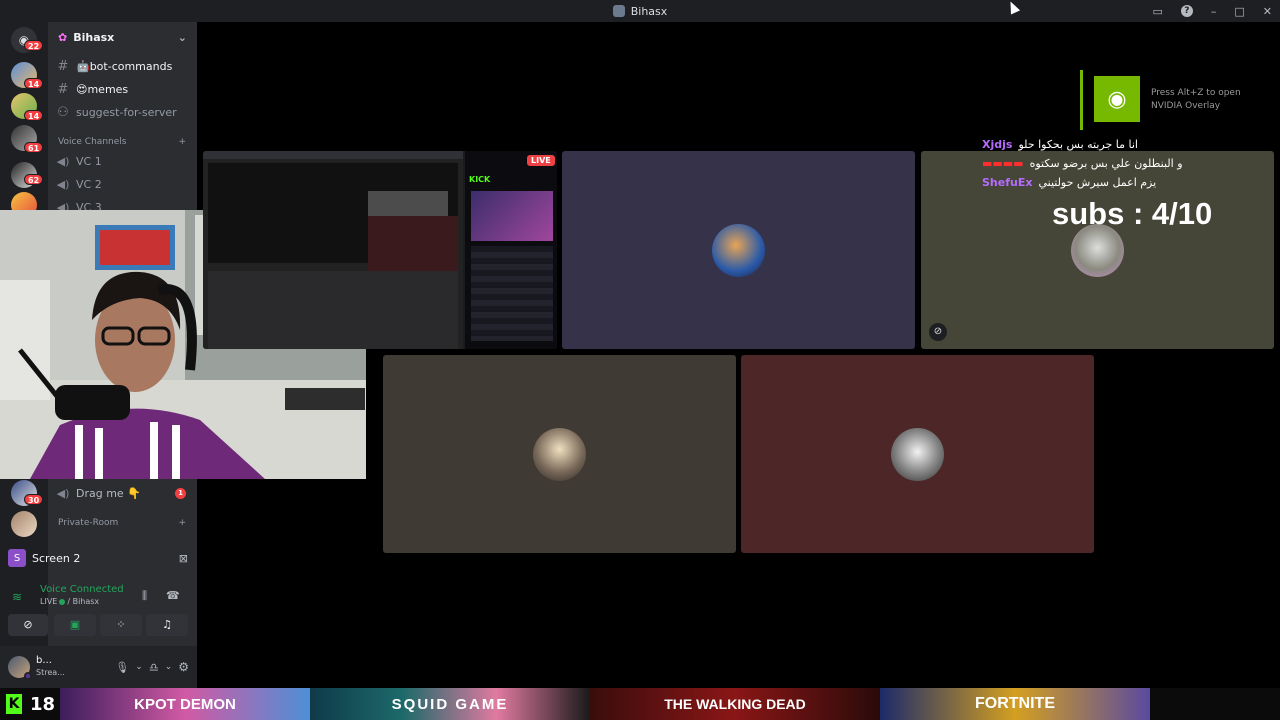 The height and width of the screenshot is (720, 1280). I want to click on user-panel: b... Strea... 🎙 ⌄ ♎ ⌄ ⚙, so click(98, 667).